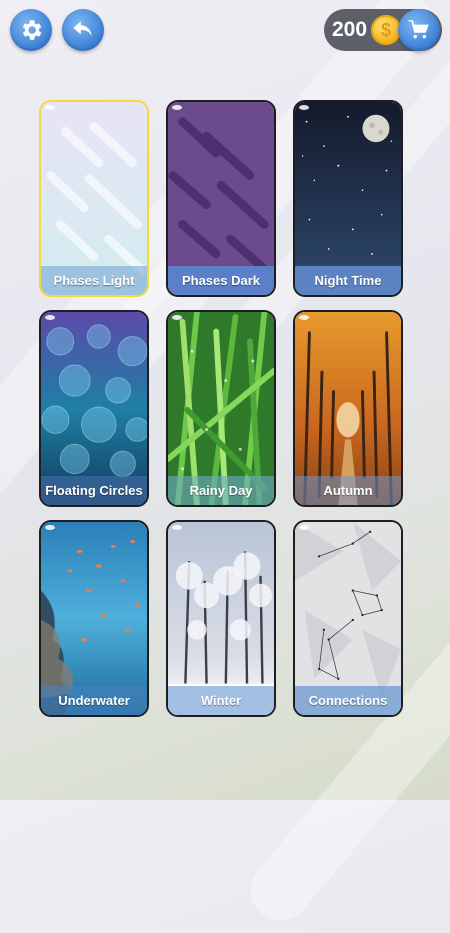  I want to click on shopping-cart-icon, so click(418, 29).